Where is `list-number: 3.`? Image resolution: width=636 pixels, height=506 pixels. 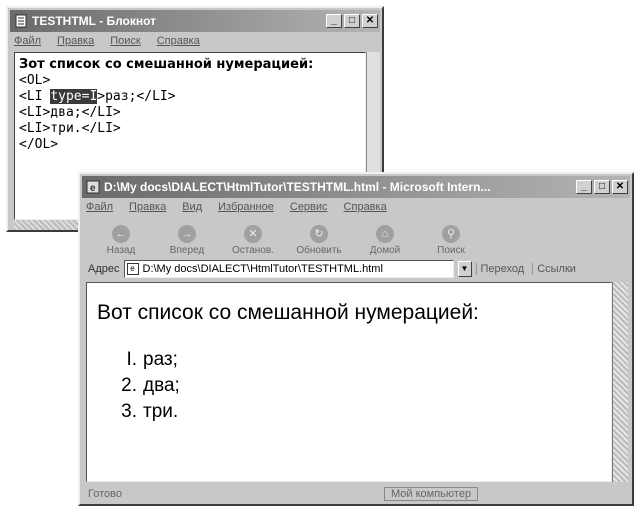
list-number: 3. is located at coordinates (129, 411).